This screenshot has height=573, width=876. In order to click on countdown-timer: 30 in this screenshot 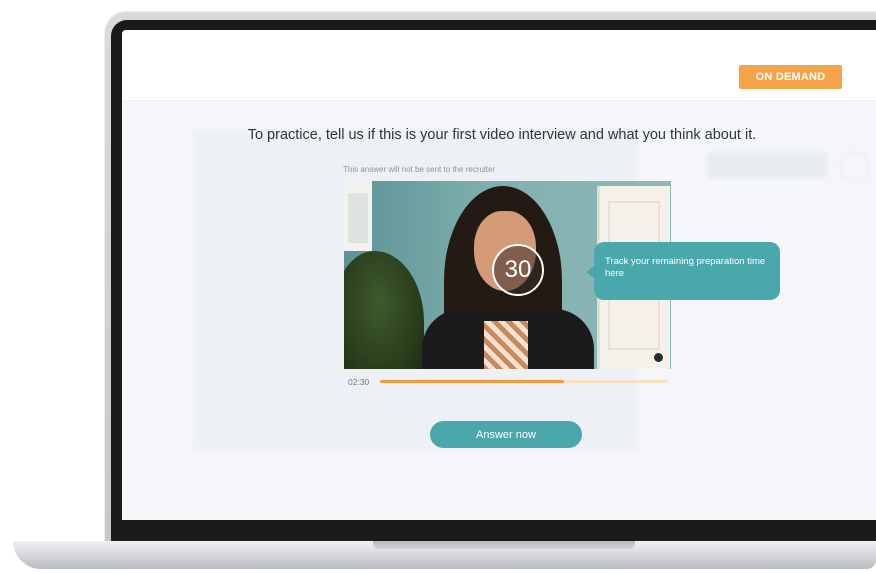, I will do `click(518, 270)`.